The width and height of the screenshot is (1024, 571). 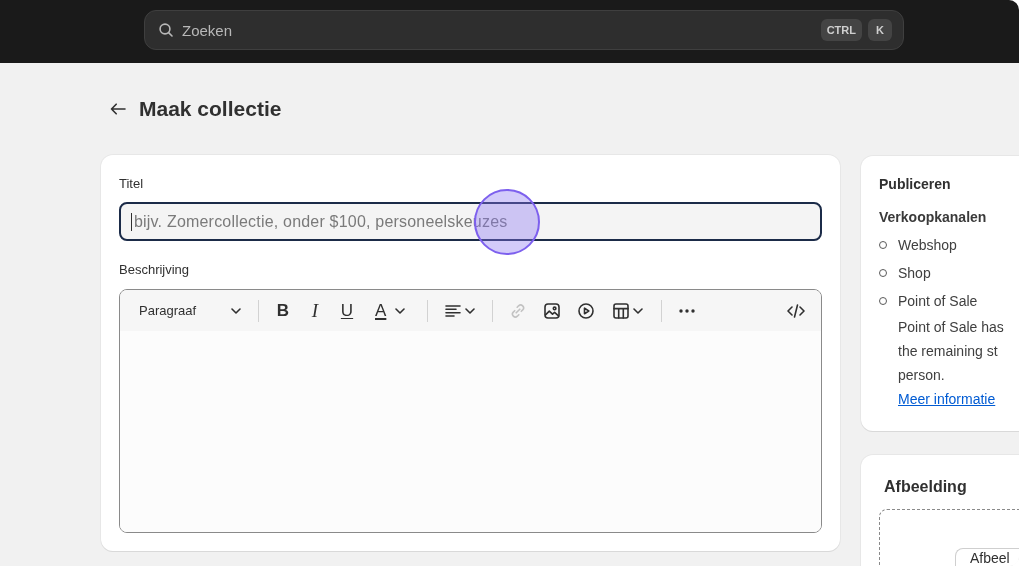 What do you see at coordinates (188, 310) in the screenshot?
I see `format-dropdown: Paragraaf` at bounding box center [188, 310].